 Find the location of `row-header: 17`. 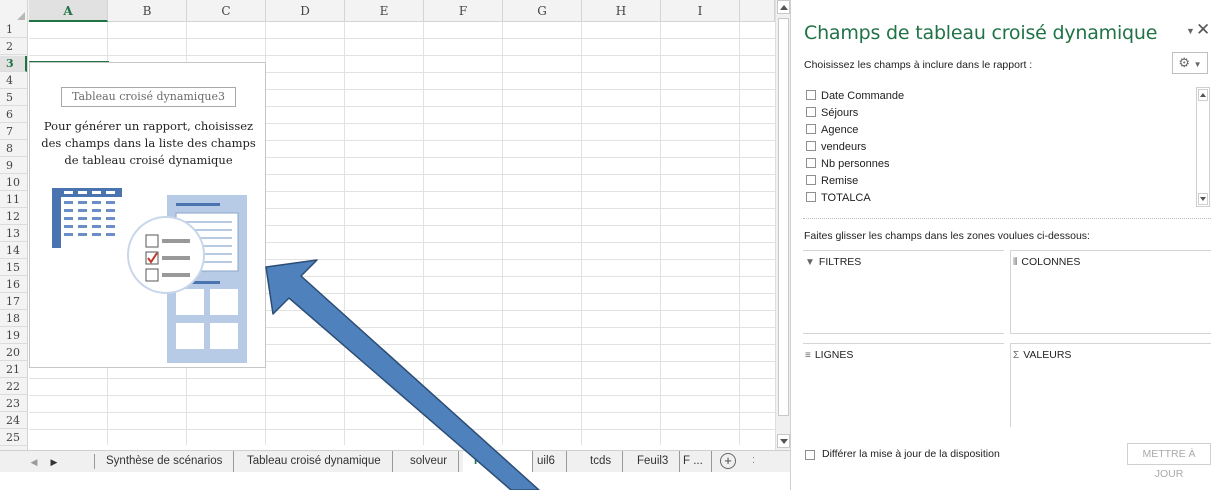

row-header: 17 is located at coordinates (13, 302).